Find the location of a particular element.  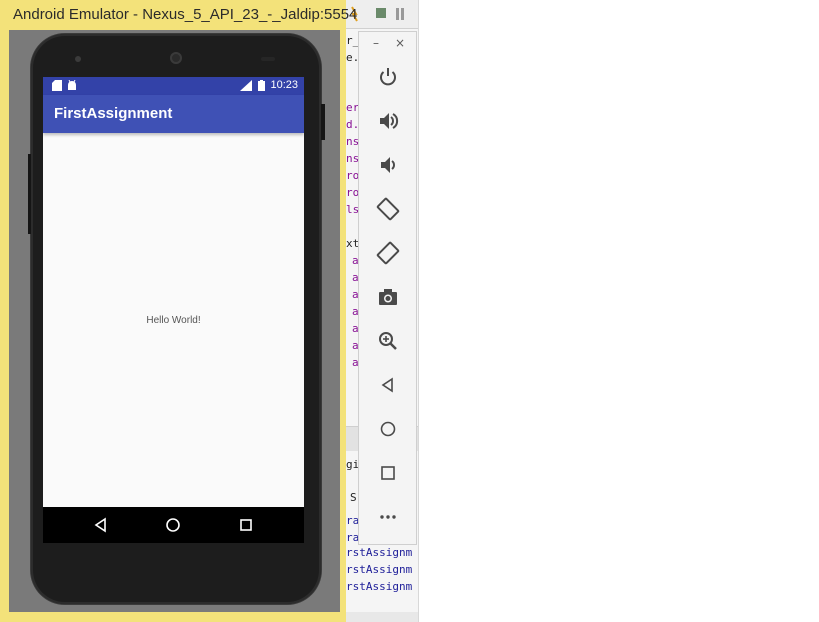

volume-down-icon is located at coordinates (388, 165).